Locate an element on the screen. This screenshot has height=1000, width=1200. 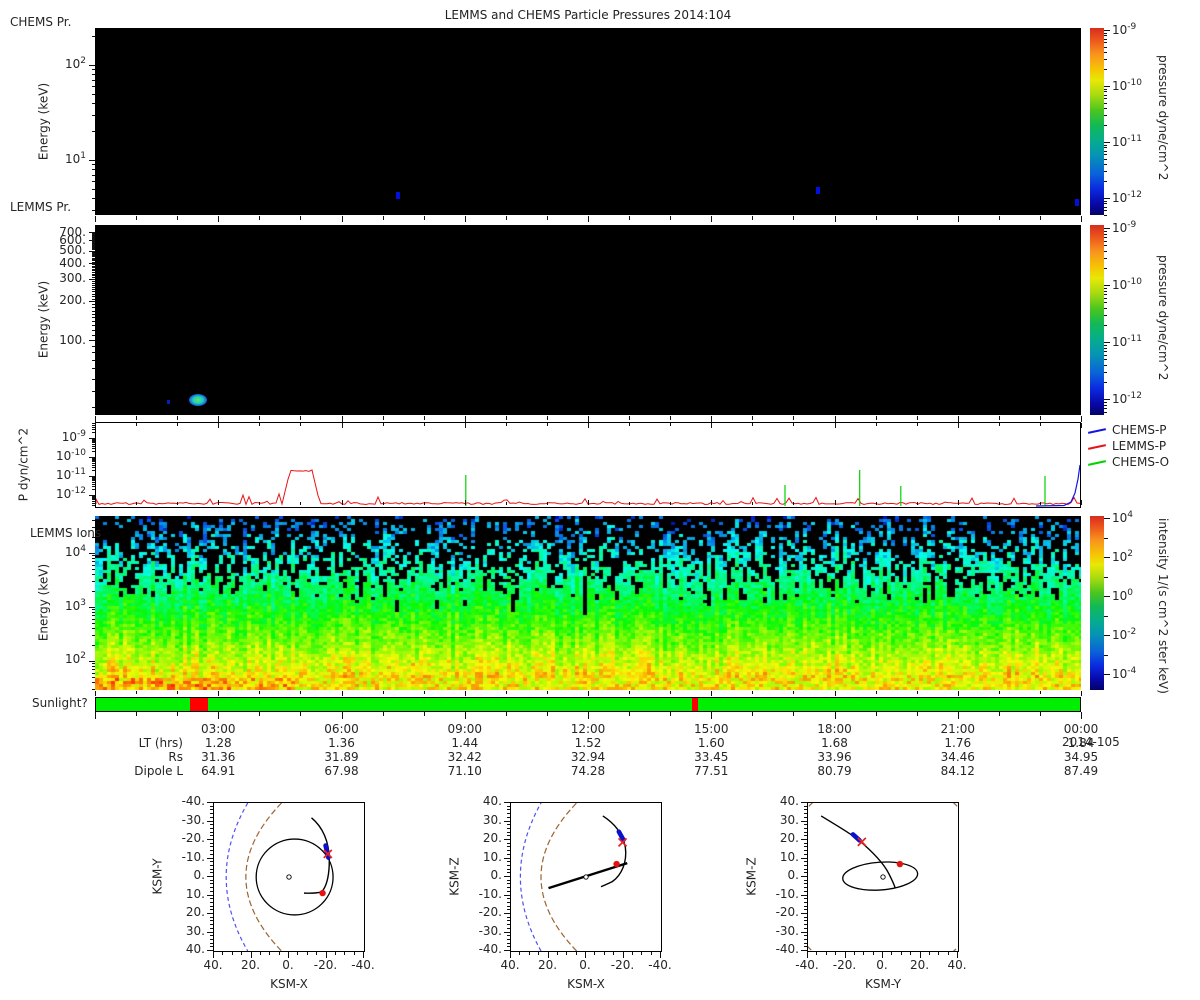
lt-value: 1.44 is located at coordinates (465, 743).